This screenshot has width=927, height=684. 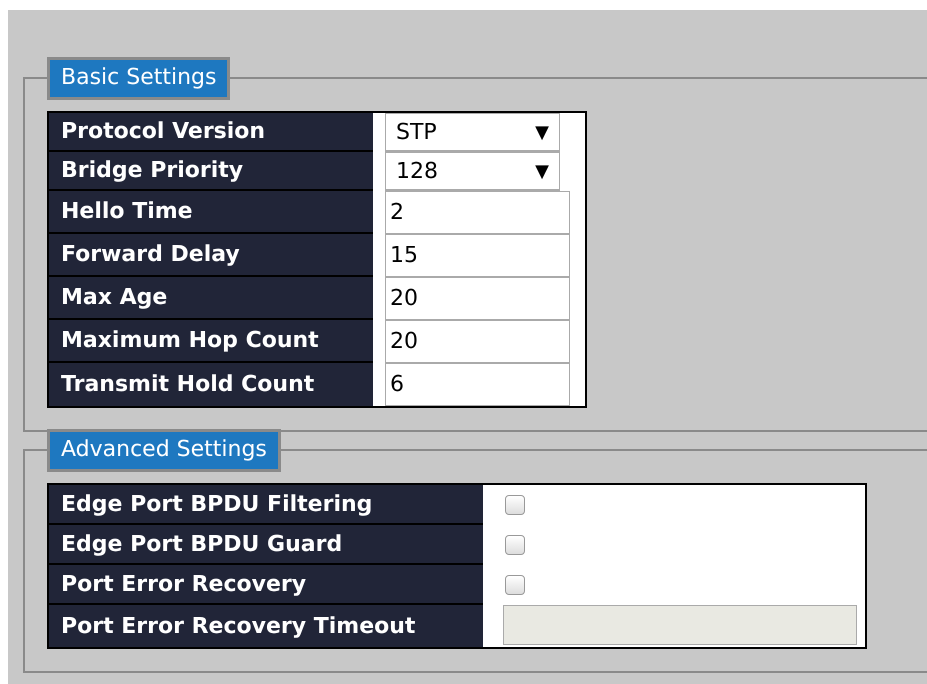 I want to click on field-label: Max Age, so click(x=211, y=298).